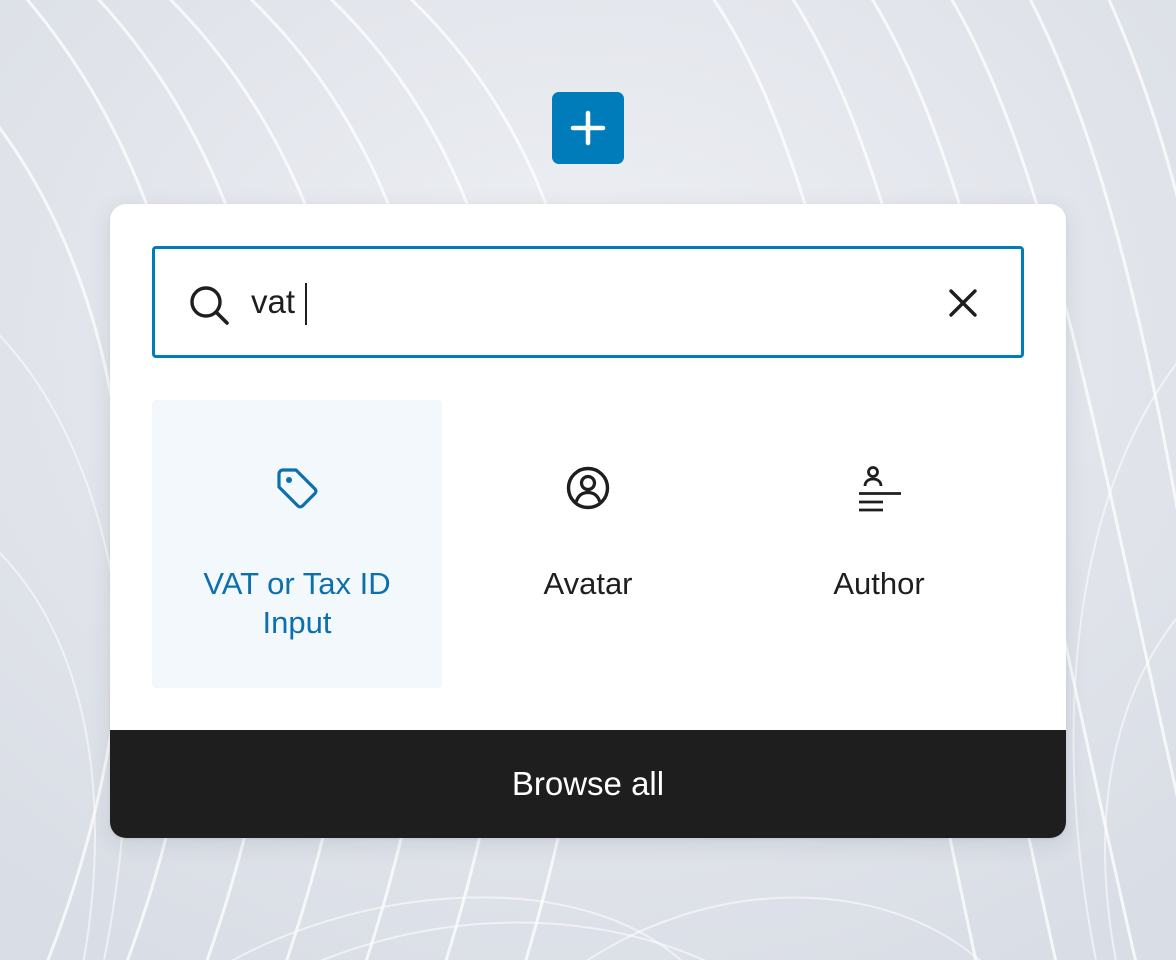 The image size is (1176, 960). Describe the element at coordinates (880, 489) in the screenshot. I see `author-icon` at that location.